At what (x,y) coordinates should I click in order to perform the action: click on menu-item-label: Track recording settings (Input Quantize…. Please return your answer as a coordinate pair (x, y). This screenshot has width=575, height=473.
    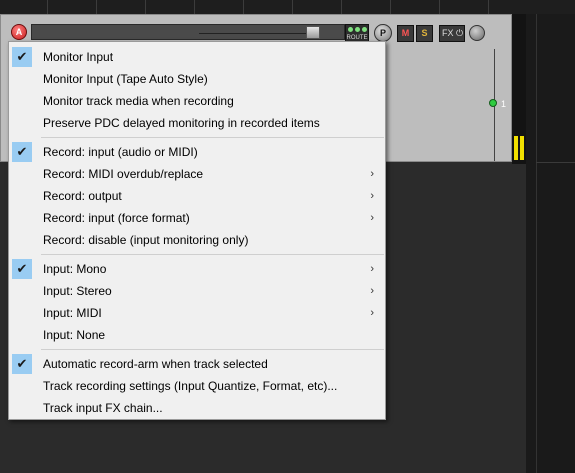
    Looking at the image, I should click on (190, 386).